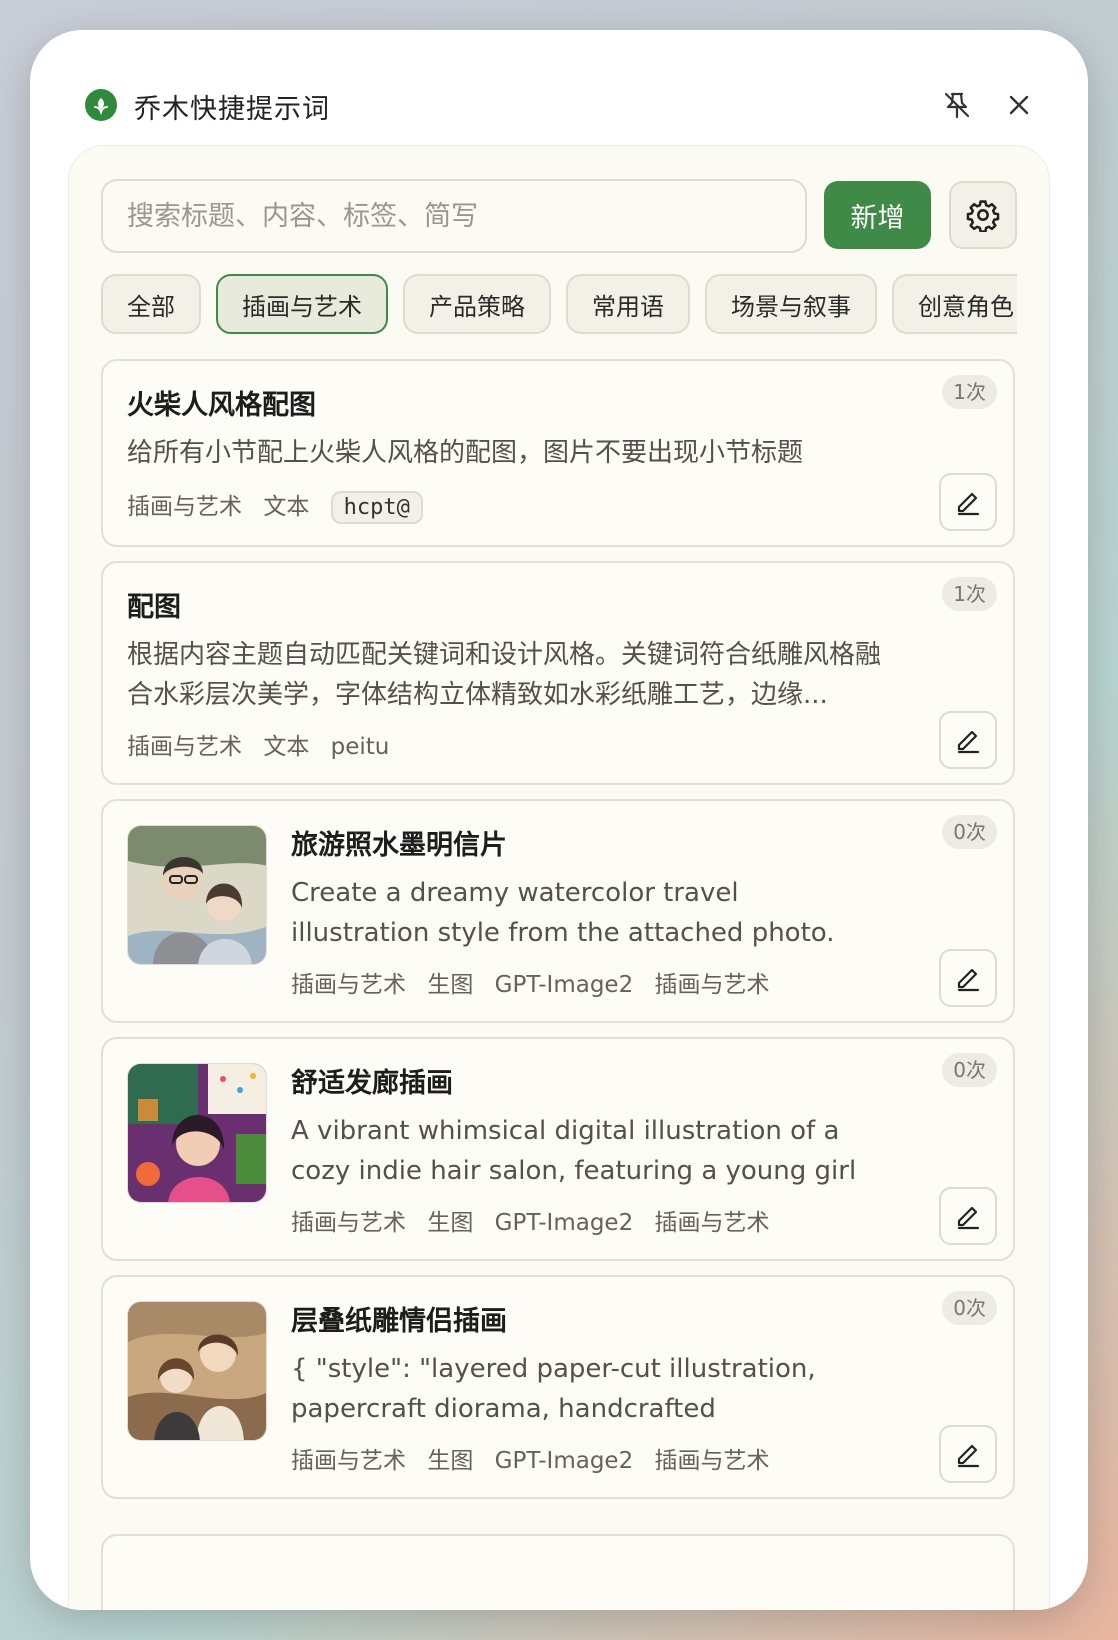  What do you see at coordinates (399, 845) in the screenshot?
I see `card-title: 旅游照水墨明信片` at bounding box center [399, 845].